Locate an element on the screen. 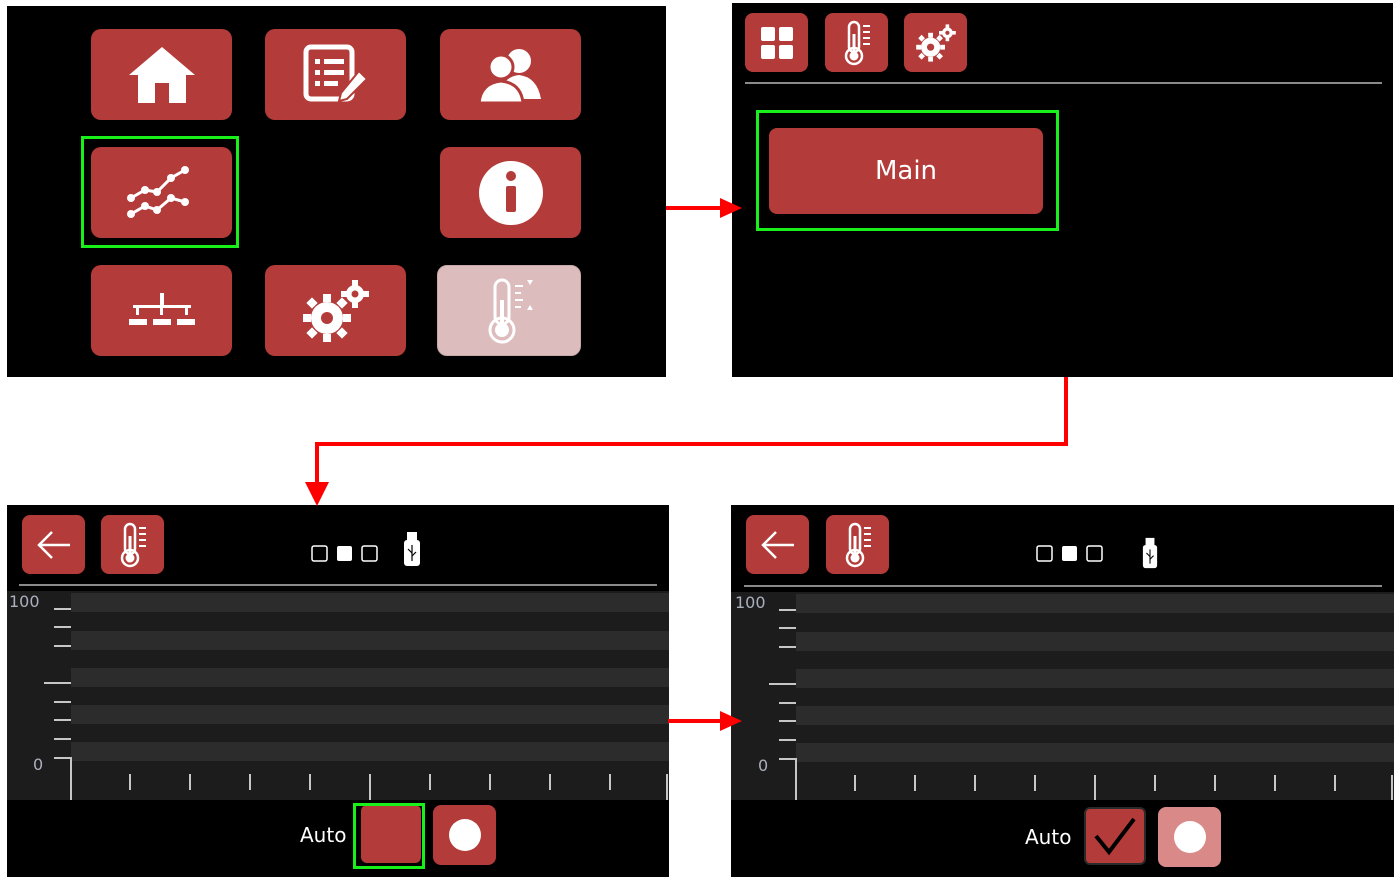  info-button is located at coordinates (510, 192).